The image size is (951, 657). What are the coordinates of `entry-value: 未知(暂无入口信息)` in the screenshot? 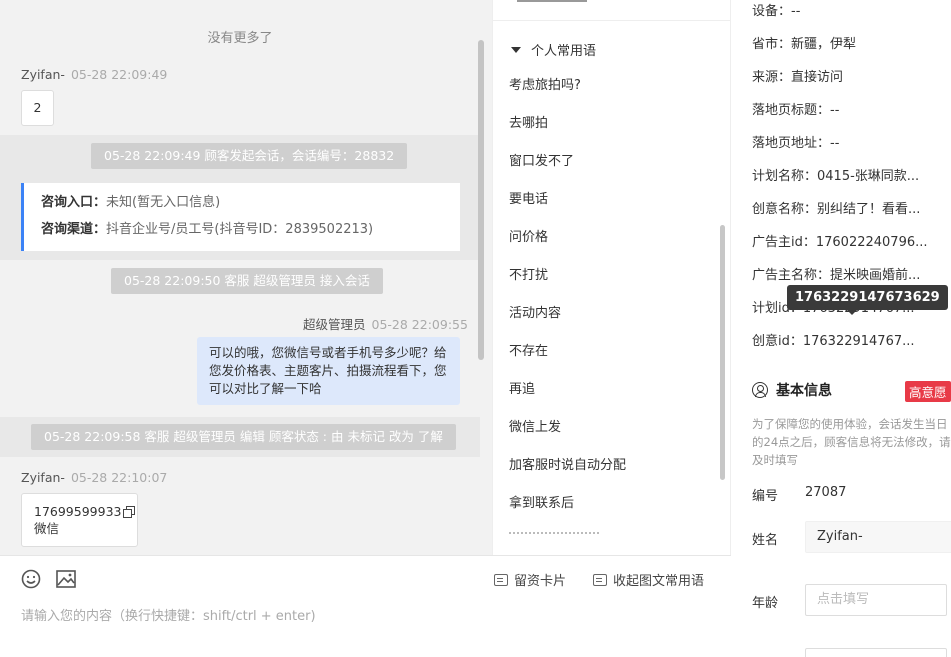 It's located at (163, 202).